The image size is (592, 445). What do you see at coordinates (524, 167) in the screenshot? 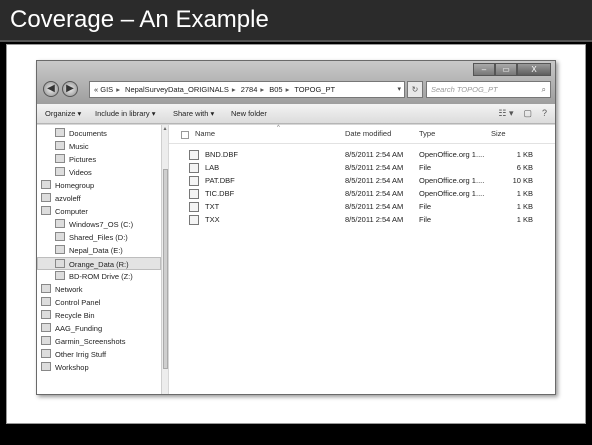
I see `file-size: 6 KB` at bounding box center [524, 167].